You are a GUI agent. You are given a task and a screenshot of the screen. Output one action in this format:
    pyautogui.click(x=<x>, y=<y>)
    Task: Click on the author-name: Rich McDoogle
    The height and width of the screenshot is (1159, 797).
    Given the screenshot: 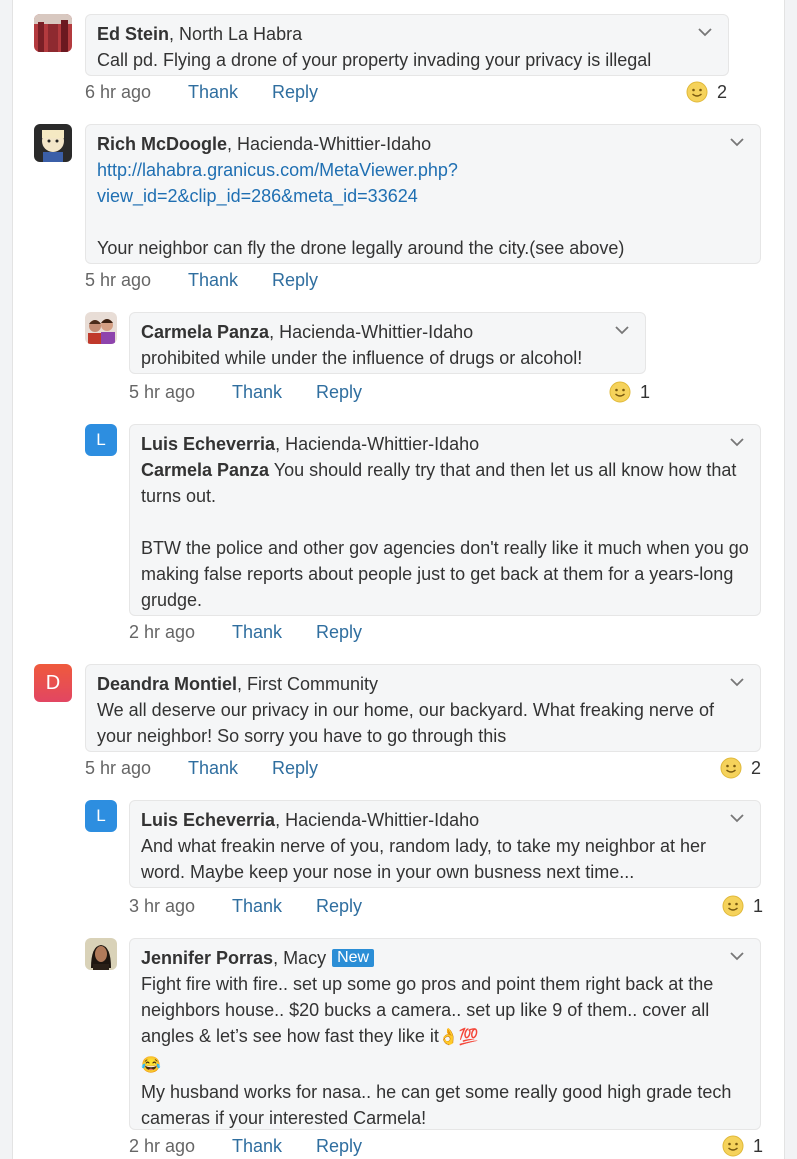 What is the action you would take?
    pyautogui.click(x=162, y=144)
    